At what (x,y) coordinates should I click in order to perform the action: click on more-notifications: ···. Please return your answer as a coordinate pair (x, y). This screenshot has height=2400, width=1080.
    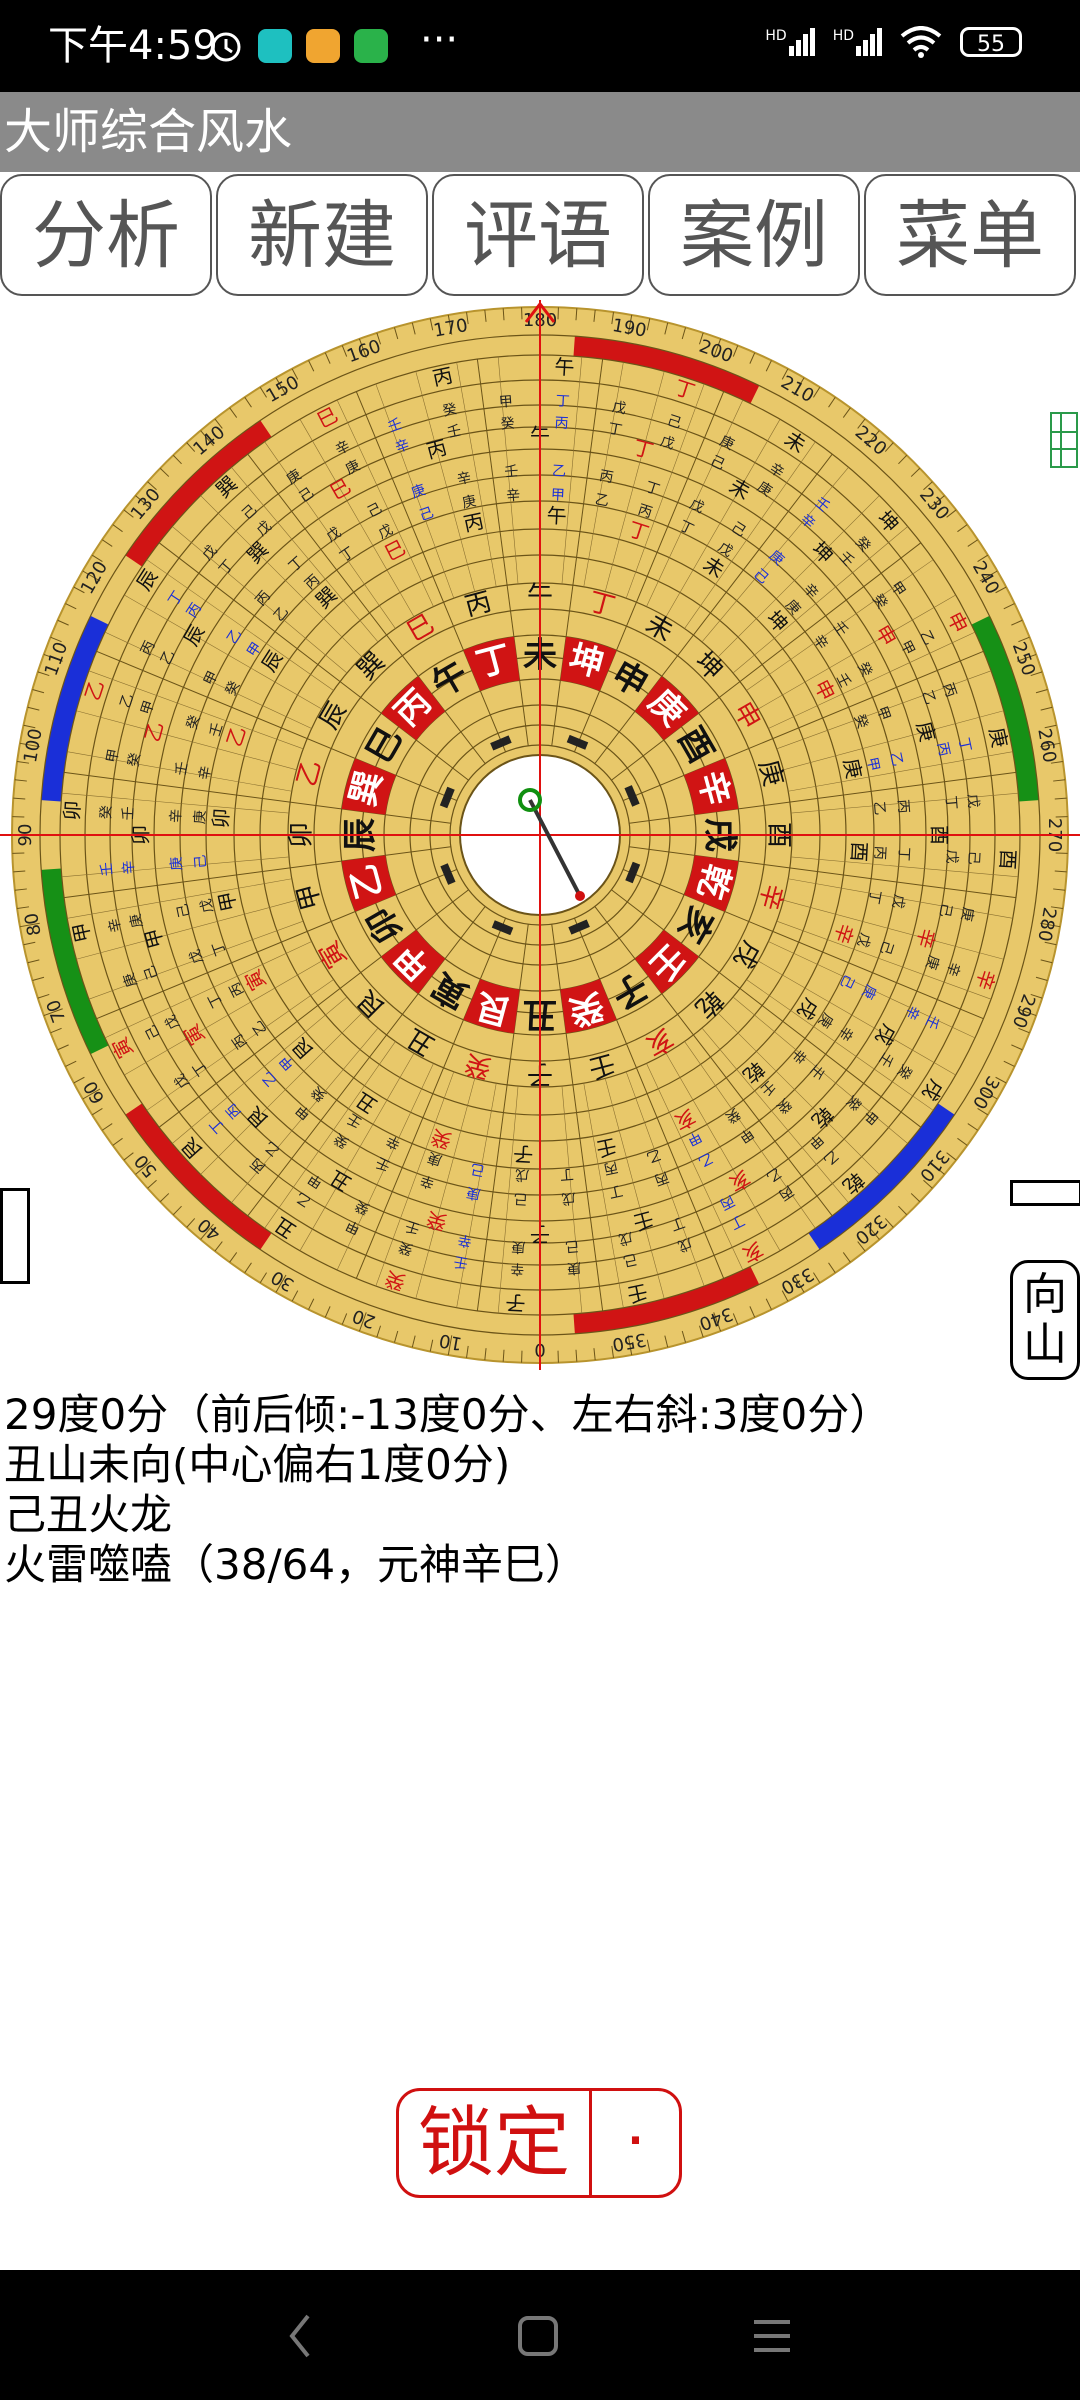
    Looking at the image, I should click on (439, 40).